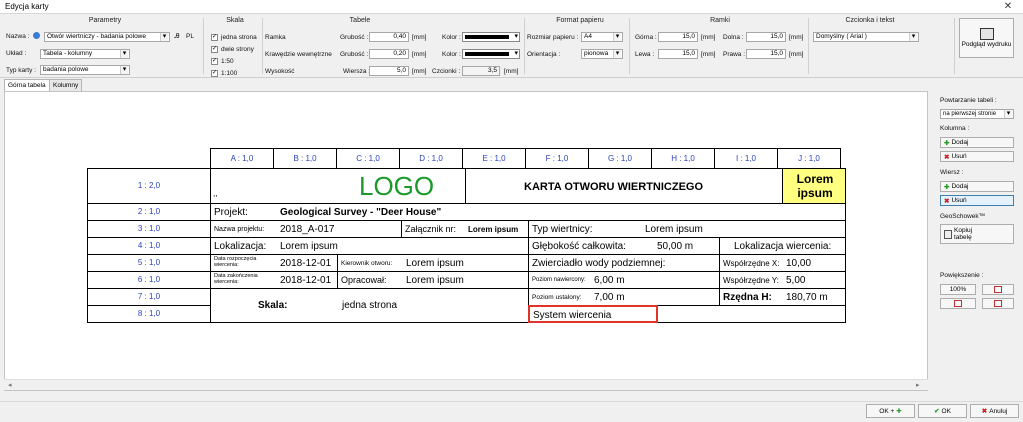 The width and height of the screenshot is (1023, 422). Describe the element at coordinates (369, 246) in the screenshot. I see `lokalizacja-cell: Lokalizacja: Lorem ipsum` at that location.